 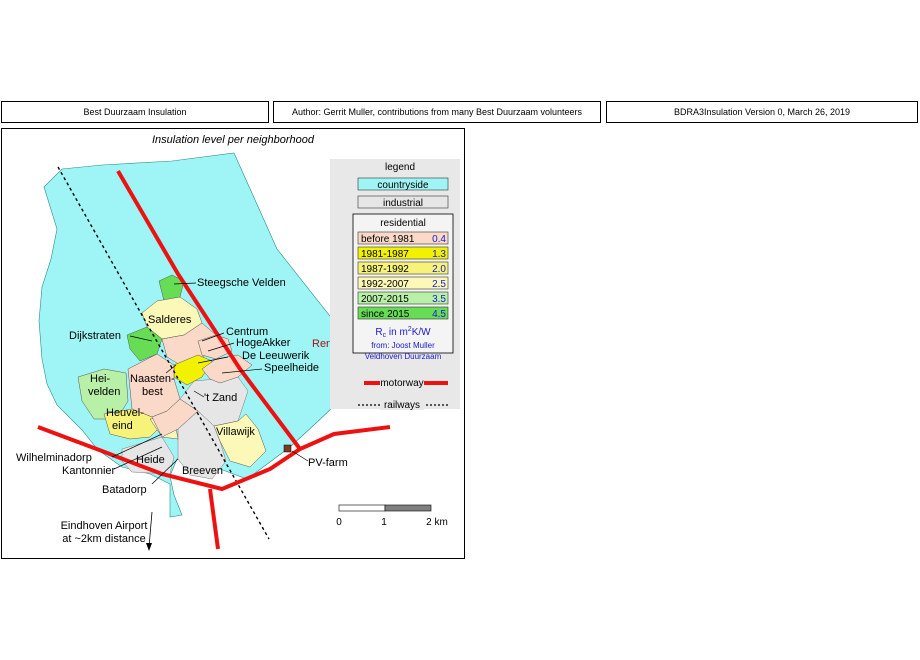 What do you see at coordinates (403, 223) in the screenshot?
I see `legend-residential-title: residential` at bounding box center [403, 223].